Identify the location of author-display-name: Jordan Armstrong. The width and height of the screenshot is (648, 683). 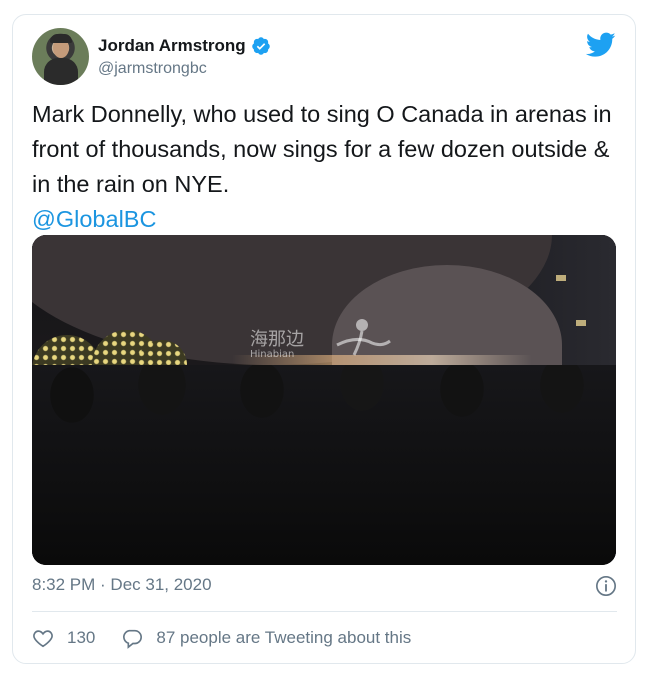
(172, 46).